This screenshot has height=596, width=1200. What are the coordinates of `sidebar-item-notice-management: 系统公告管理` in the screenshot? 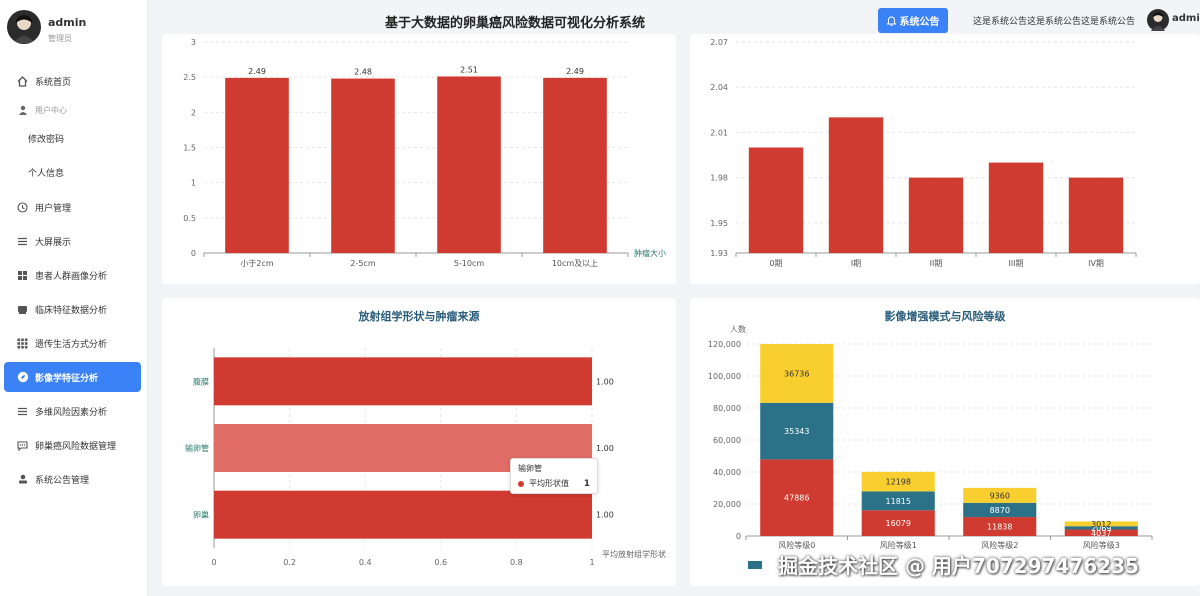 It's located at (74, 479).